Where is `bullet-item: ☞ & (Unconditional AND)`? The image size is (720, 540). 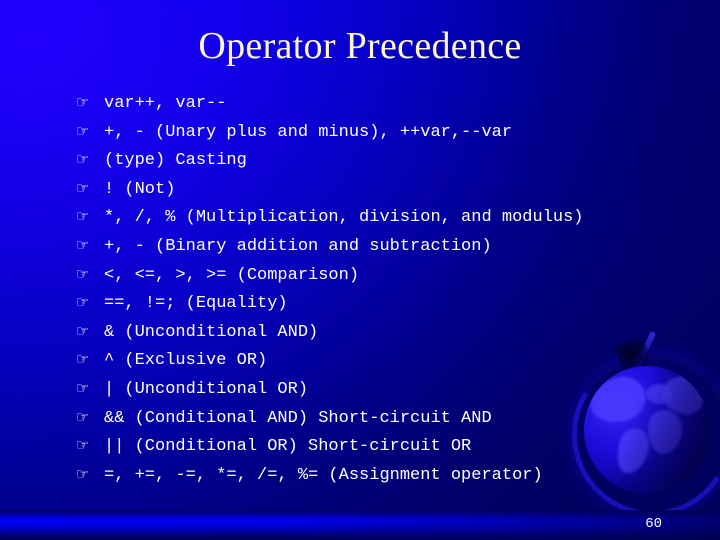
bullet-item: ☞ & (Unconditional AND) is located at coordinates (391, 331).